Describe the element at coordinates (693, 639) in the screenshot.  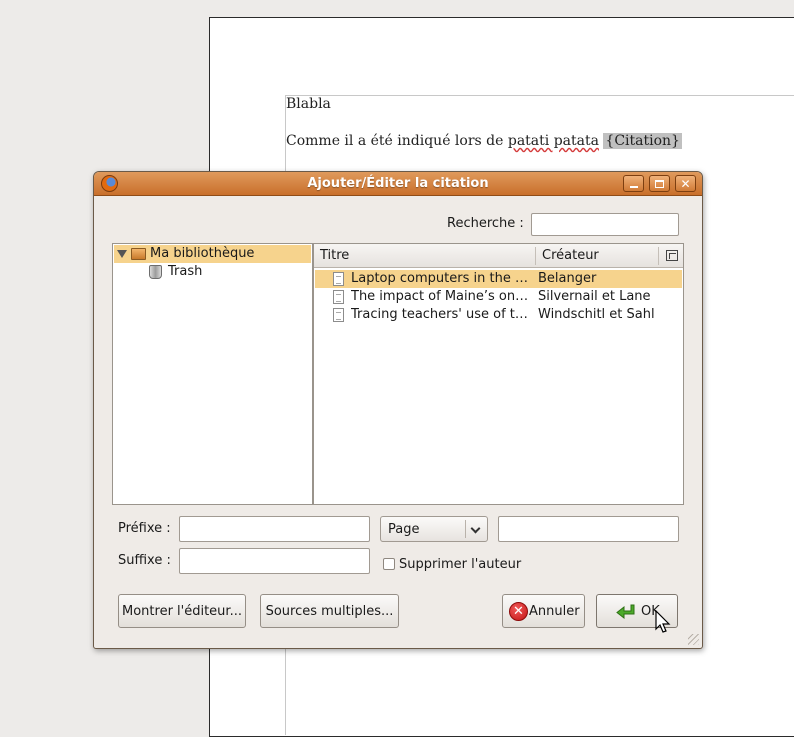
I see `resize-grip` at that location.